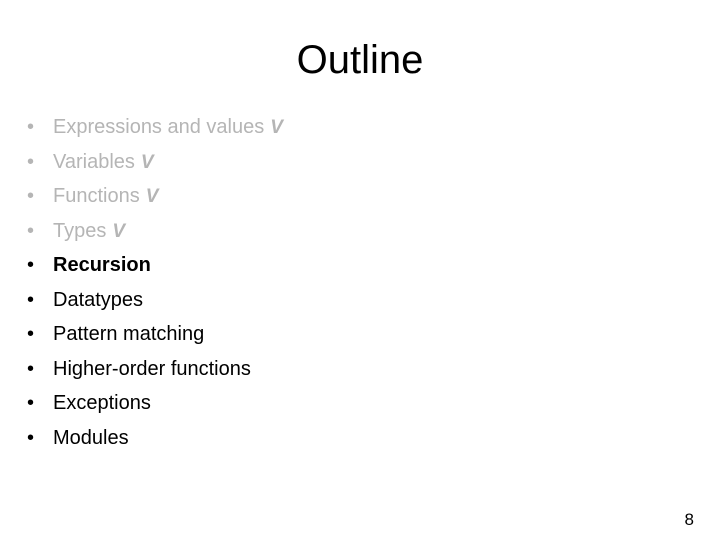  I want to click on outline-item: • Datatypes, so click(294, 300).